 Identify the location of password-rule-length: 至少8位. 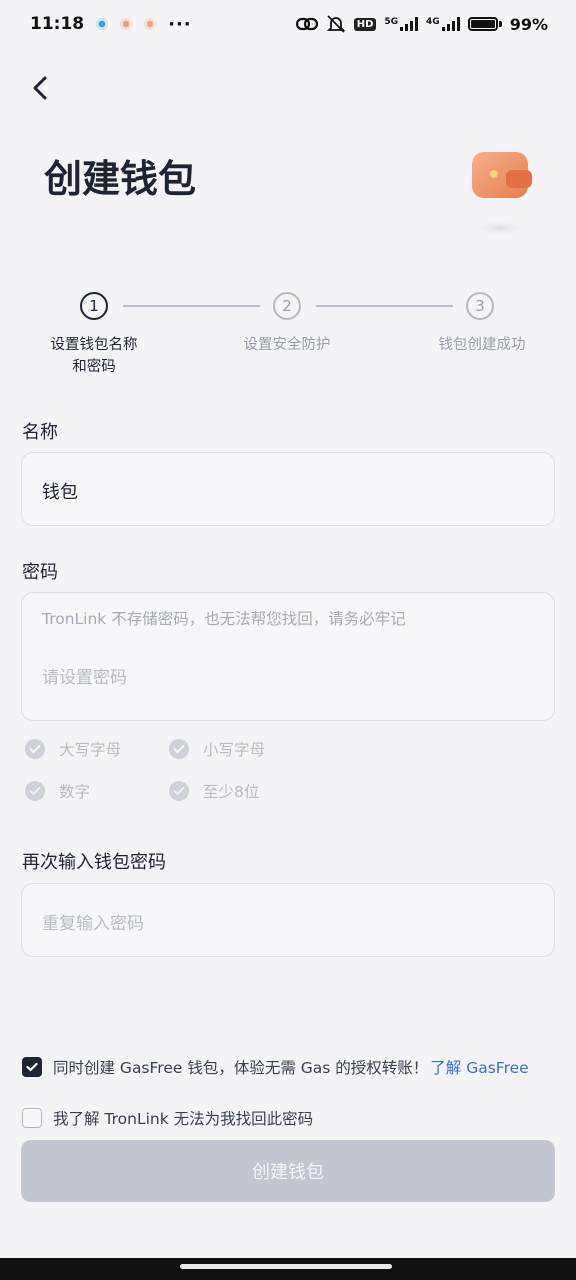
(214, 791).